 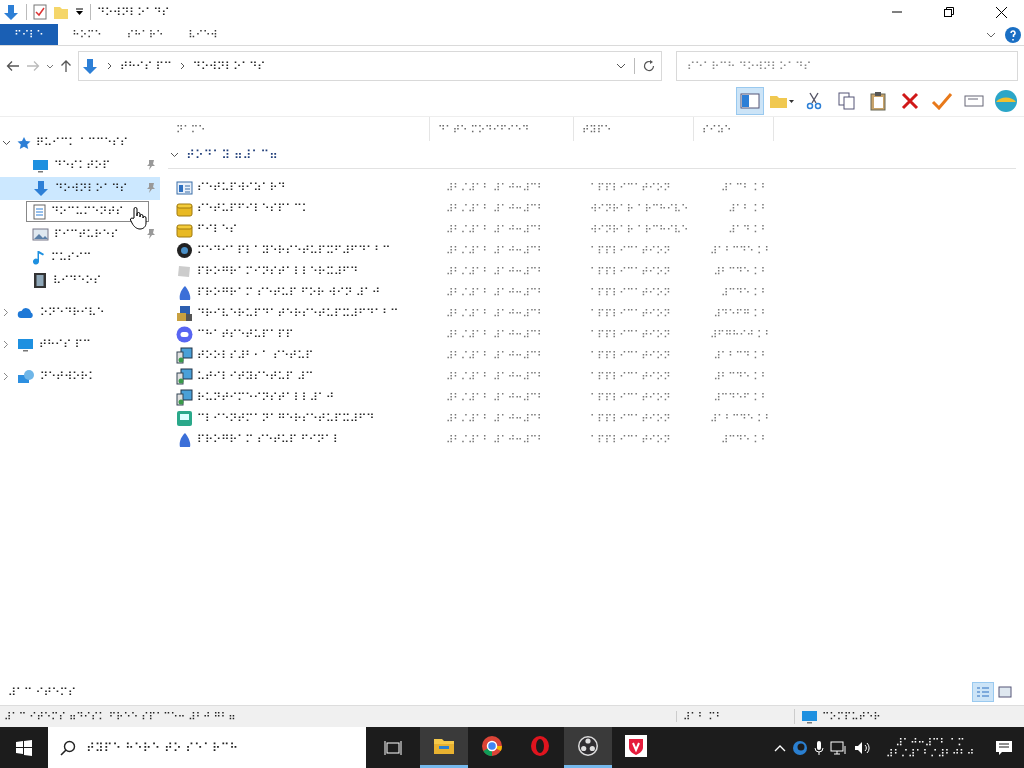 What do you see at coordinates (82, 165) in the screenshot?
I see `sidebar-item: ⠙⠑⠎⠅⠞⠕⠏` at bounding box center [82, 165].